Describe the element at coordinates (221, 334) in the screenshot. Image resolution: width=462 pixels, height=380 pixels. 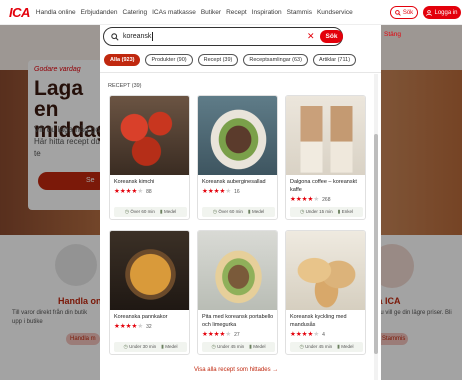
I see `rating: ★ ★ ★ ★ ★ 27` at that location.